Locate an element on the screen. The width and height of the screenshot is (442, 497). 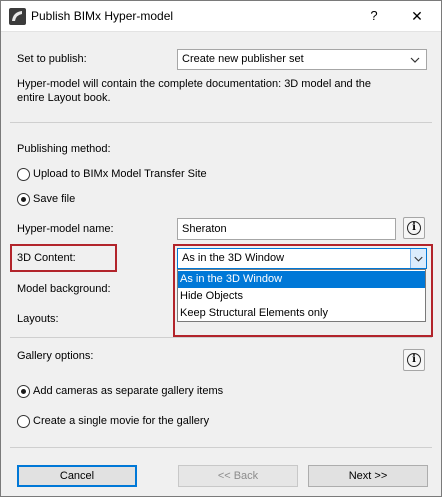
set-to-publish-value: Create new publisher set is located at coordinates (243, 59).